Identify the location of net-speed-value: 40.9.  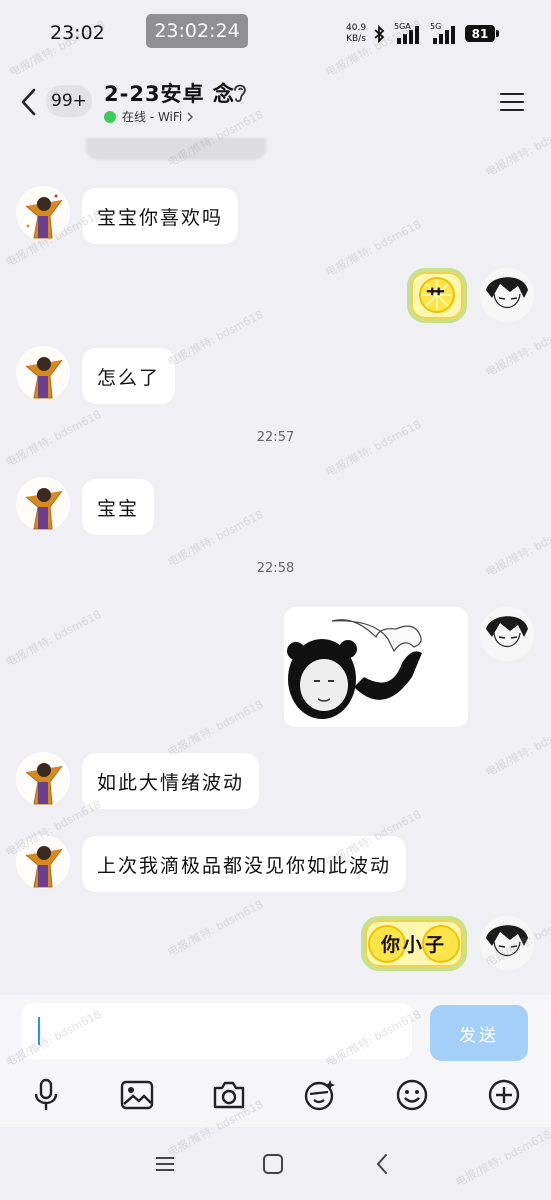
(356, 28).